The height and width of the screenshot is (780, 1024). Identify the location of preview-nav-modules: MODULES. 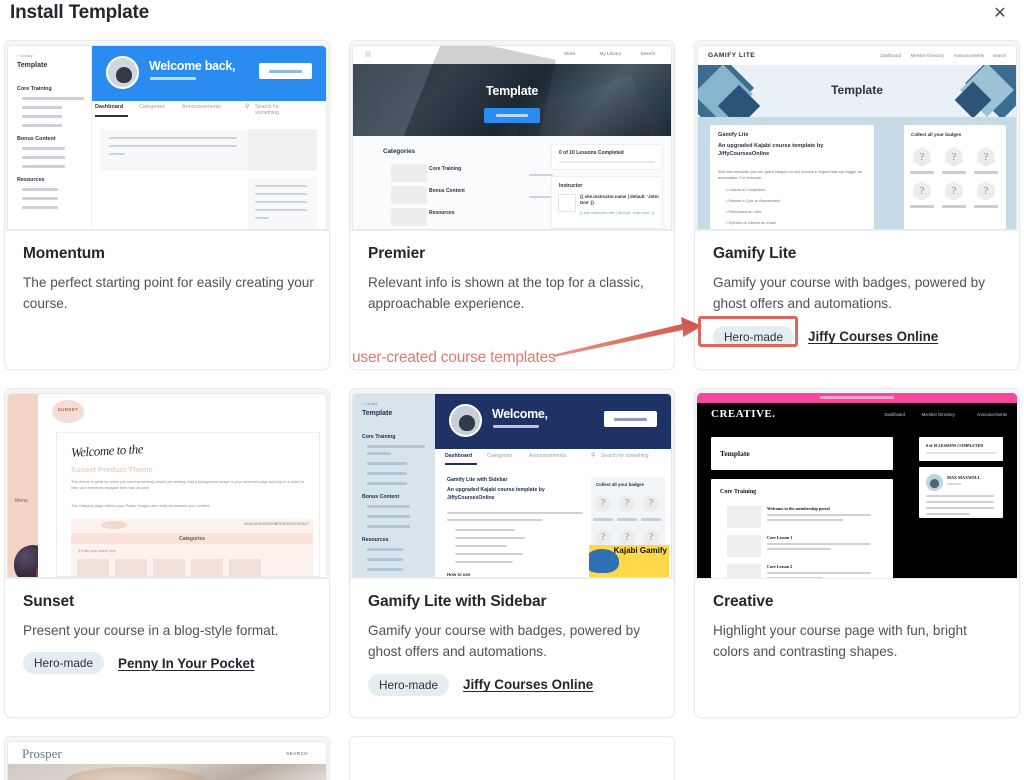
(252, 524).